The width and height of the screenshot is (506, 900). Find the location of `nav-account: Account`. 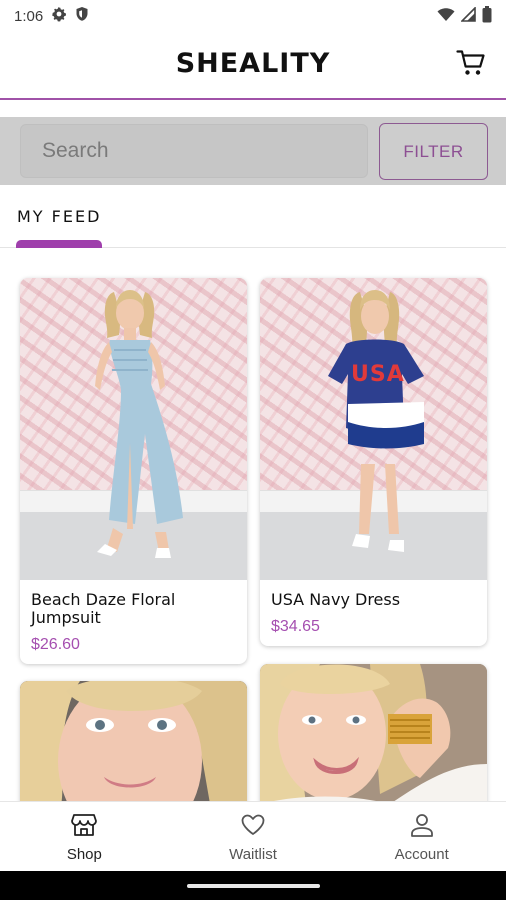

nav-account: Account is located at coordinates (421, 836).